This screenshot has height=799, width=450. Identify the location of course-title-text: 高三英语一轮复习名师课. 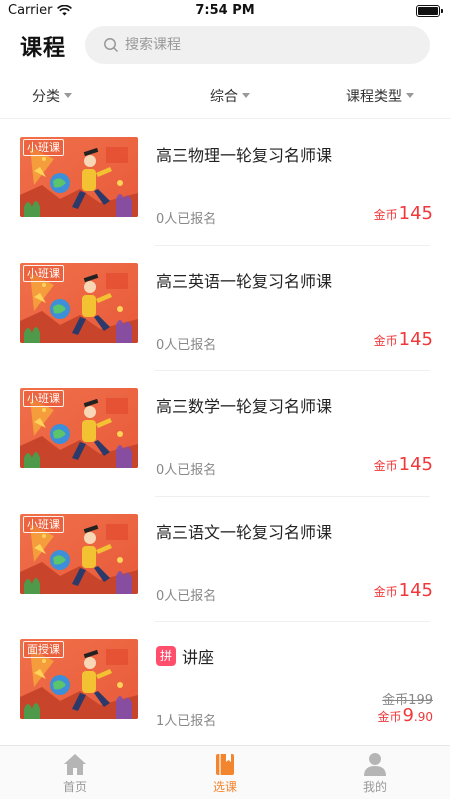
(244, 281).